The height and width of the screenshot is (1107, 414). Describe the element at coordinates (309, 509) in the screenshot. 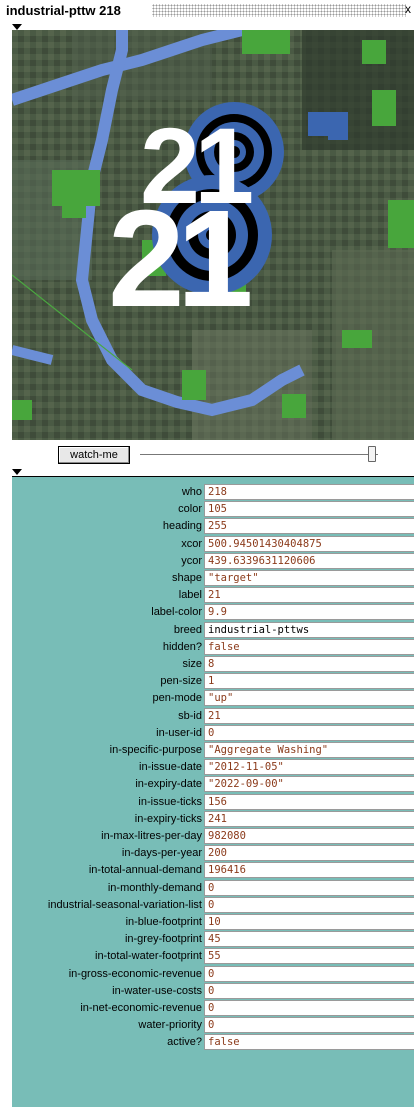

I see `variable-value-field: 105` at that location.